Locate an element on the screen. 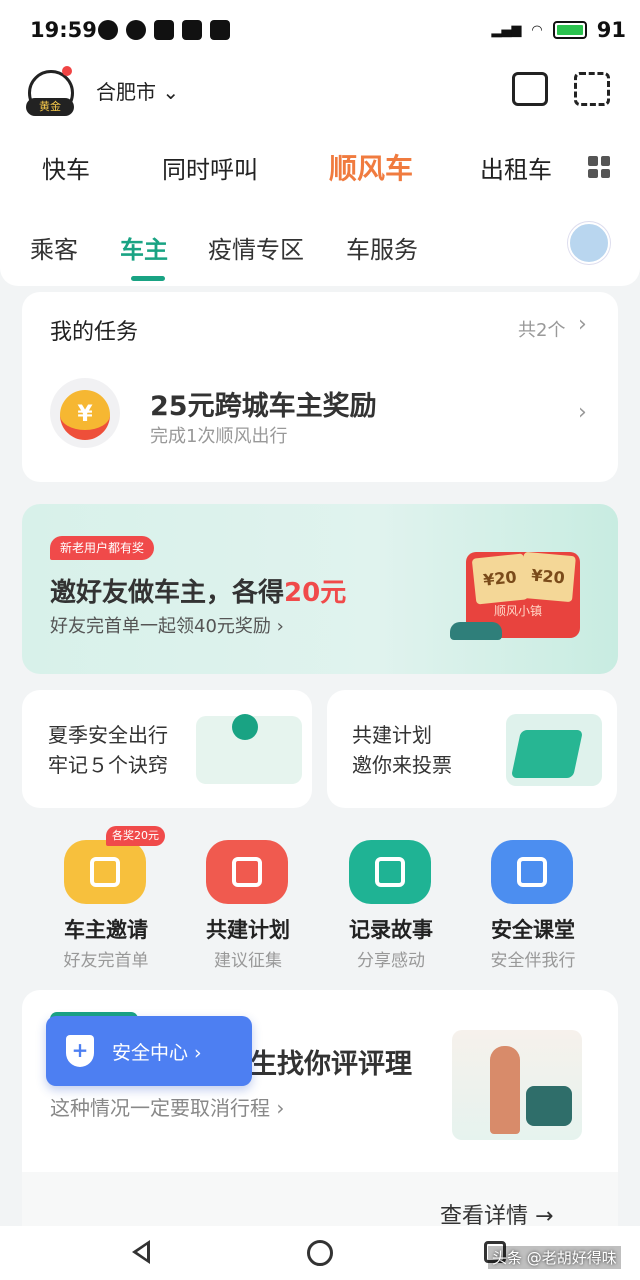 The image size is (640, 1280). mode-hitch-ride: 顺风车 is located at coordinates (371, 167).